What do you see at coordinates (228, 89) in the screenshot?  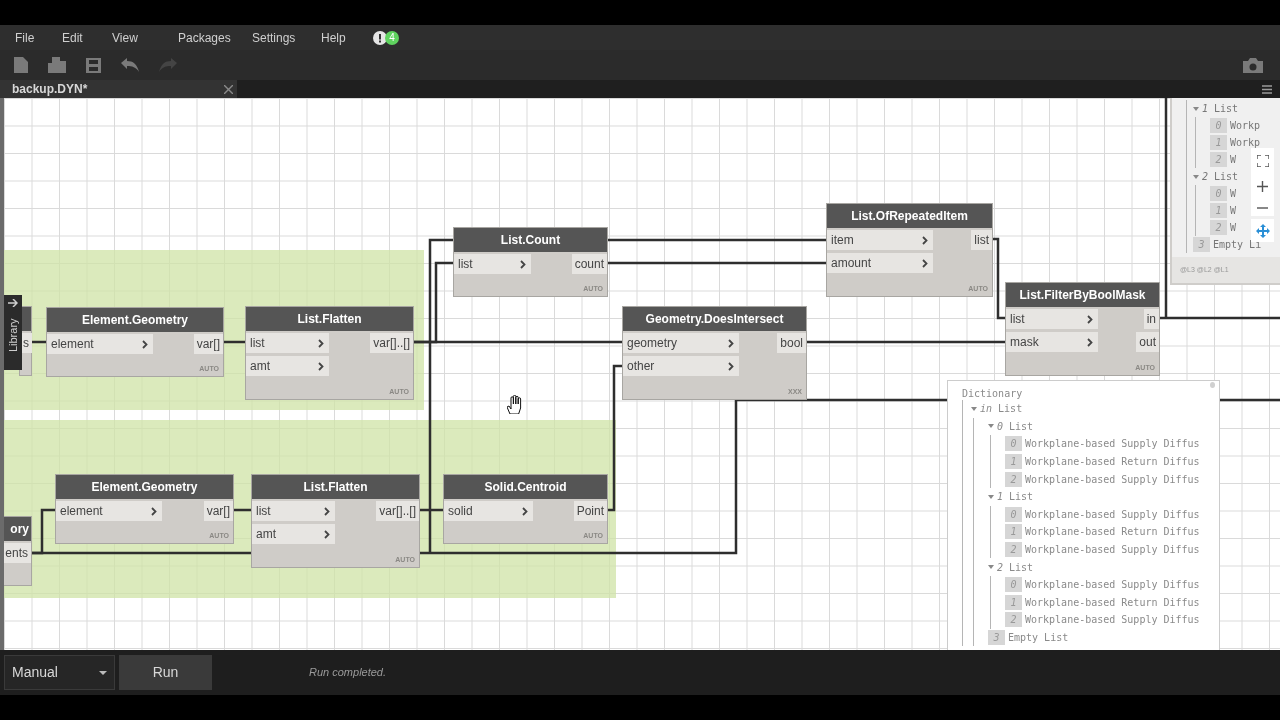 I see `close-icon` at bounding box center [228, 89].